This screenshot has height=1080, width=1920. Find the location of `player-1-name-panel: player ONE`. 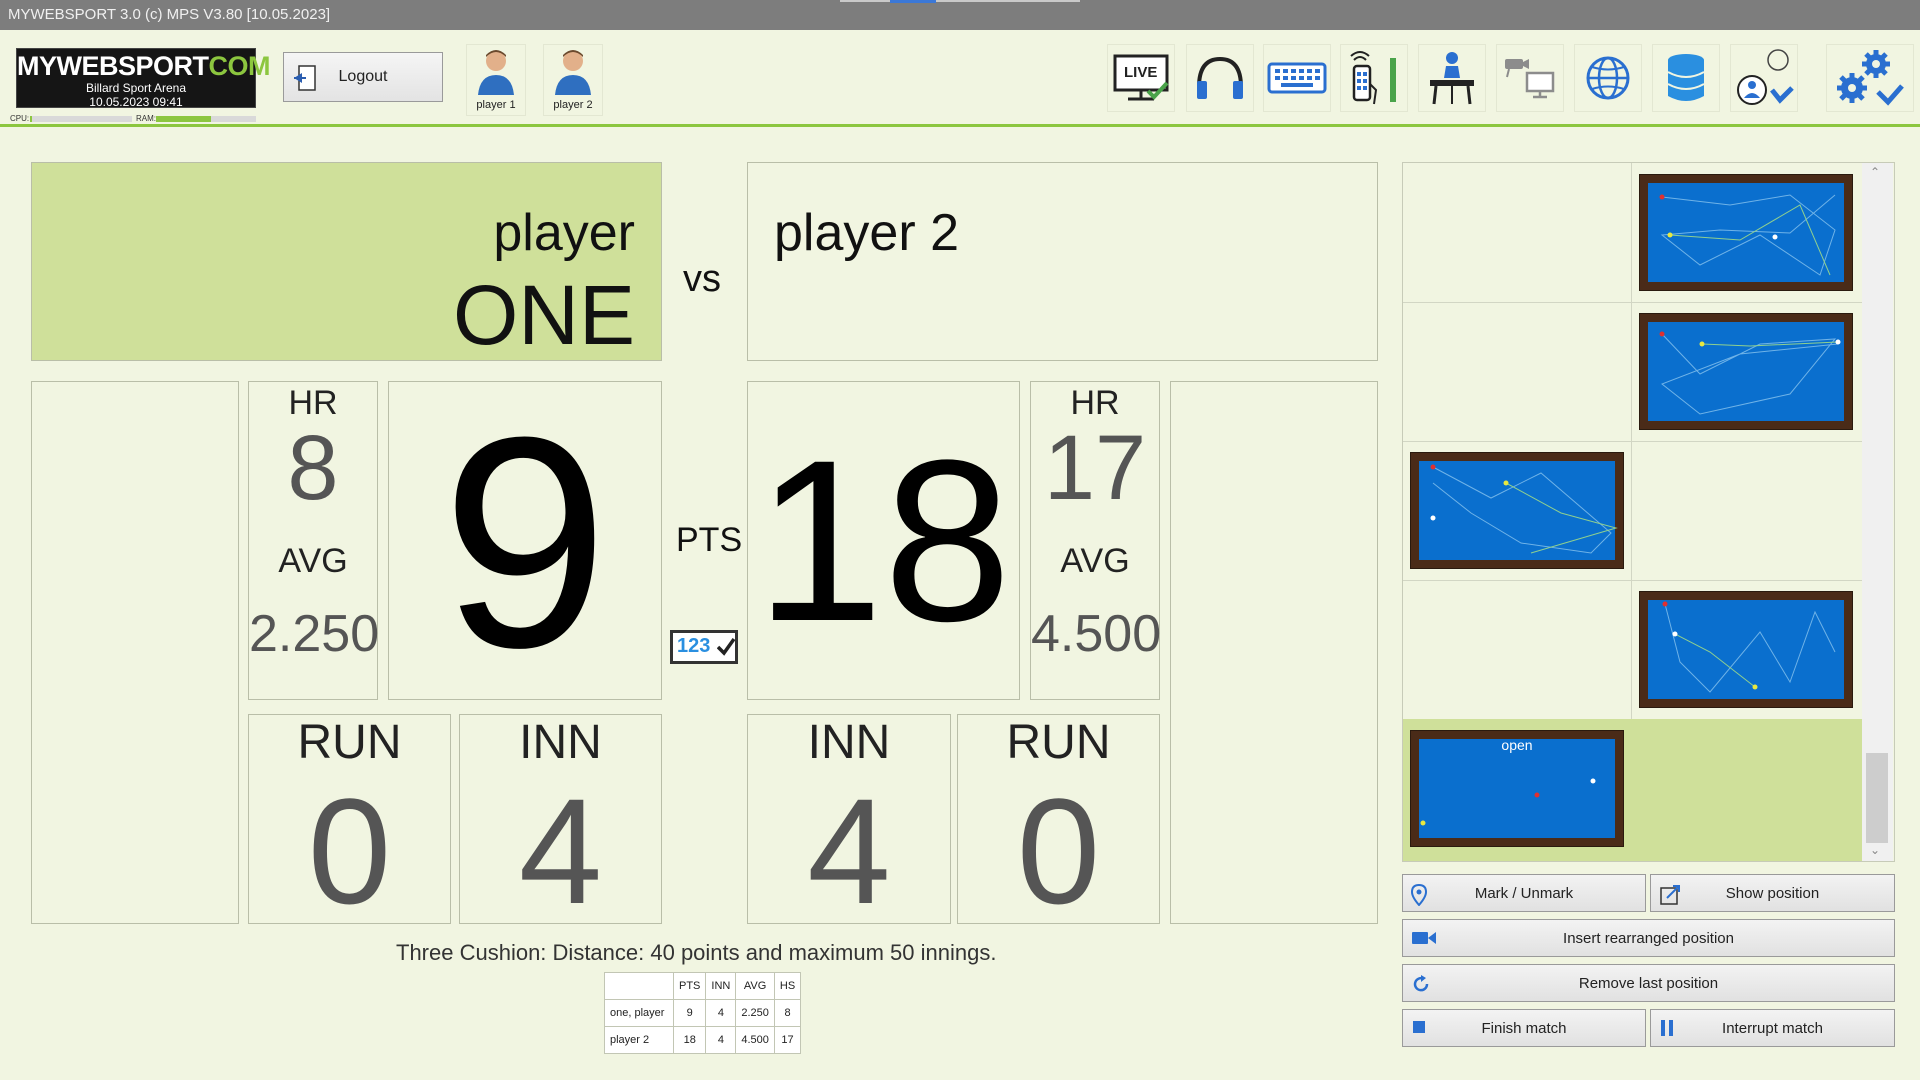

player-1-name-panel: player ONE is located at coordinates (346, 262).